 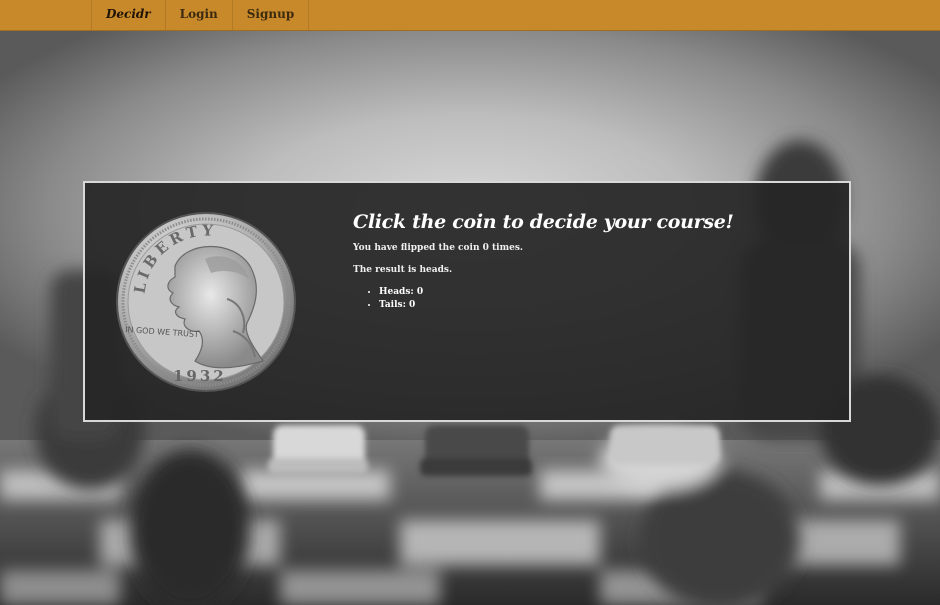 What do you see at coordinates (438, 248) in the screenshot?
I see `flip-count-text: You have flipped the coin 0 times.` at bounding box center [438, 248].